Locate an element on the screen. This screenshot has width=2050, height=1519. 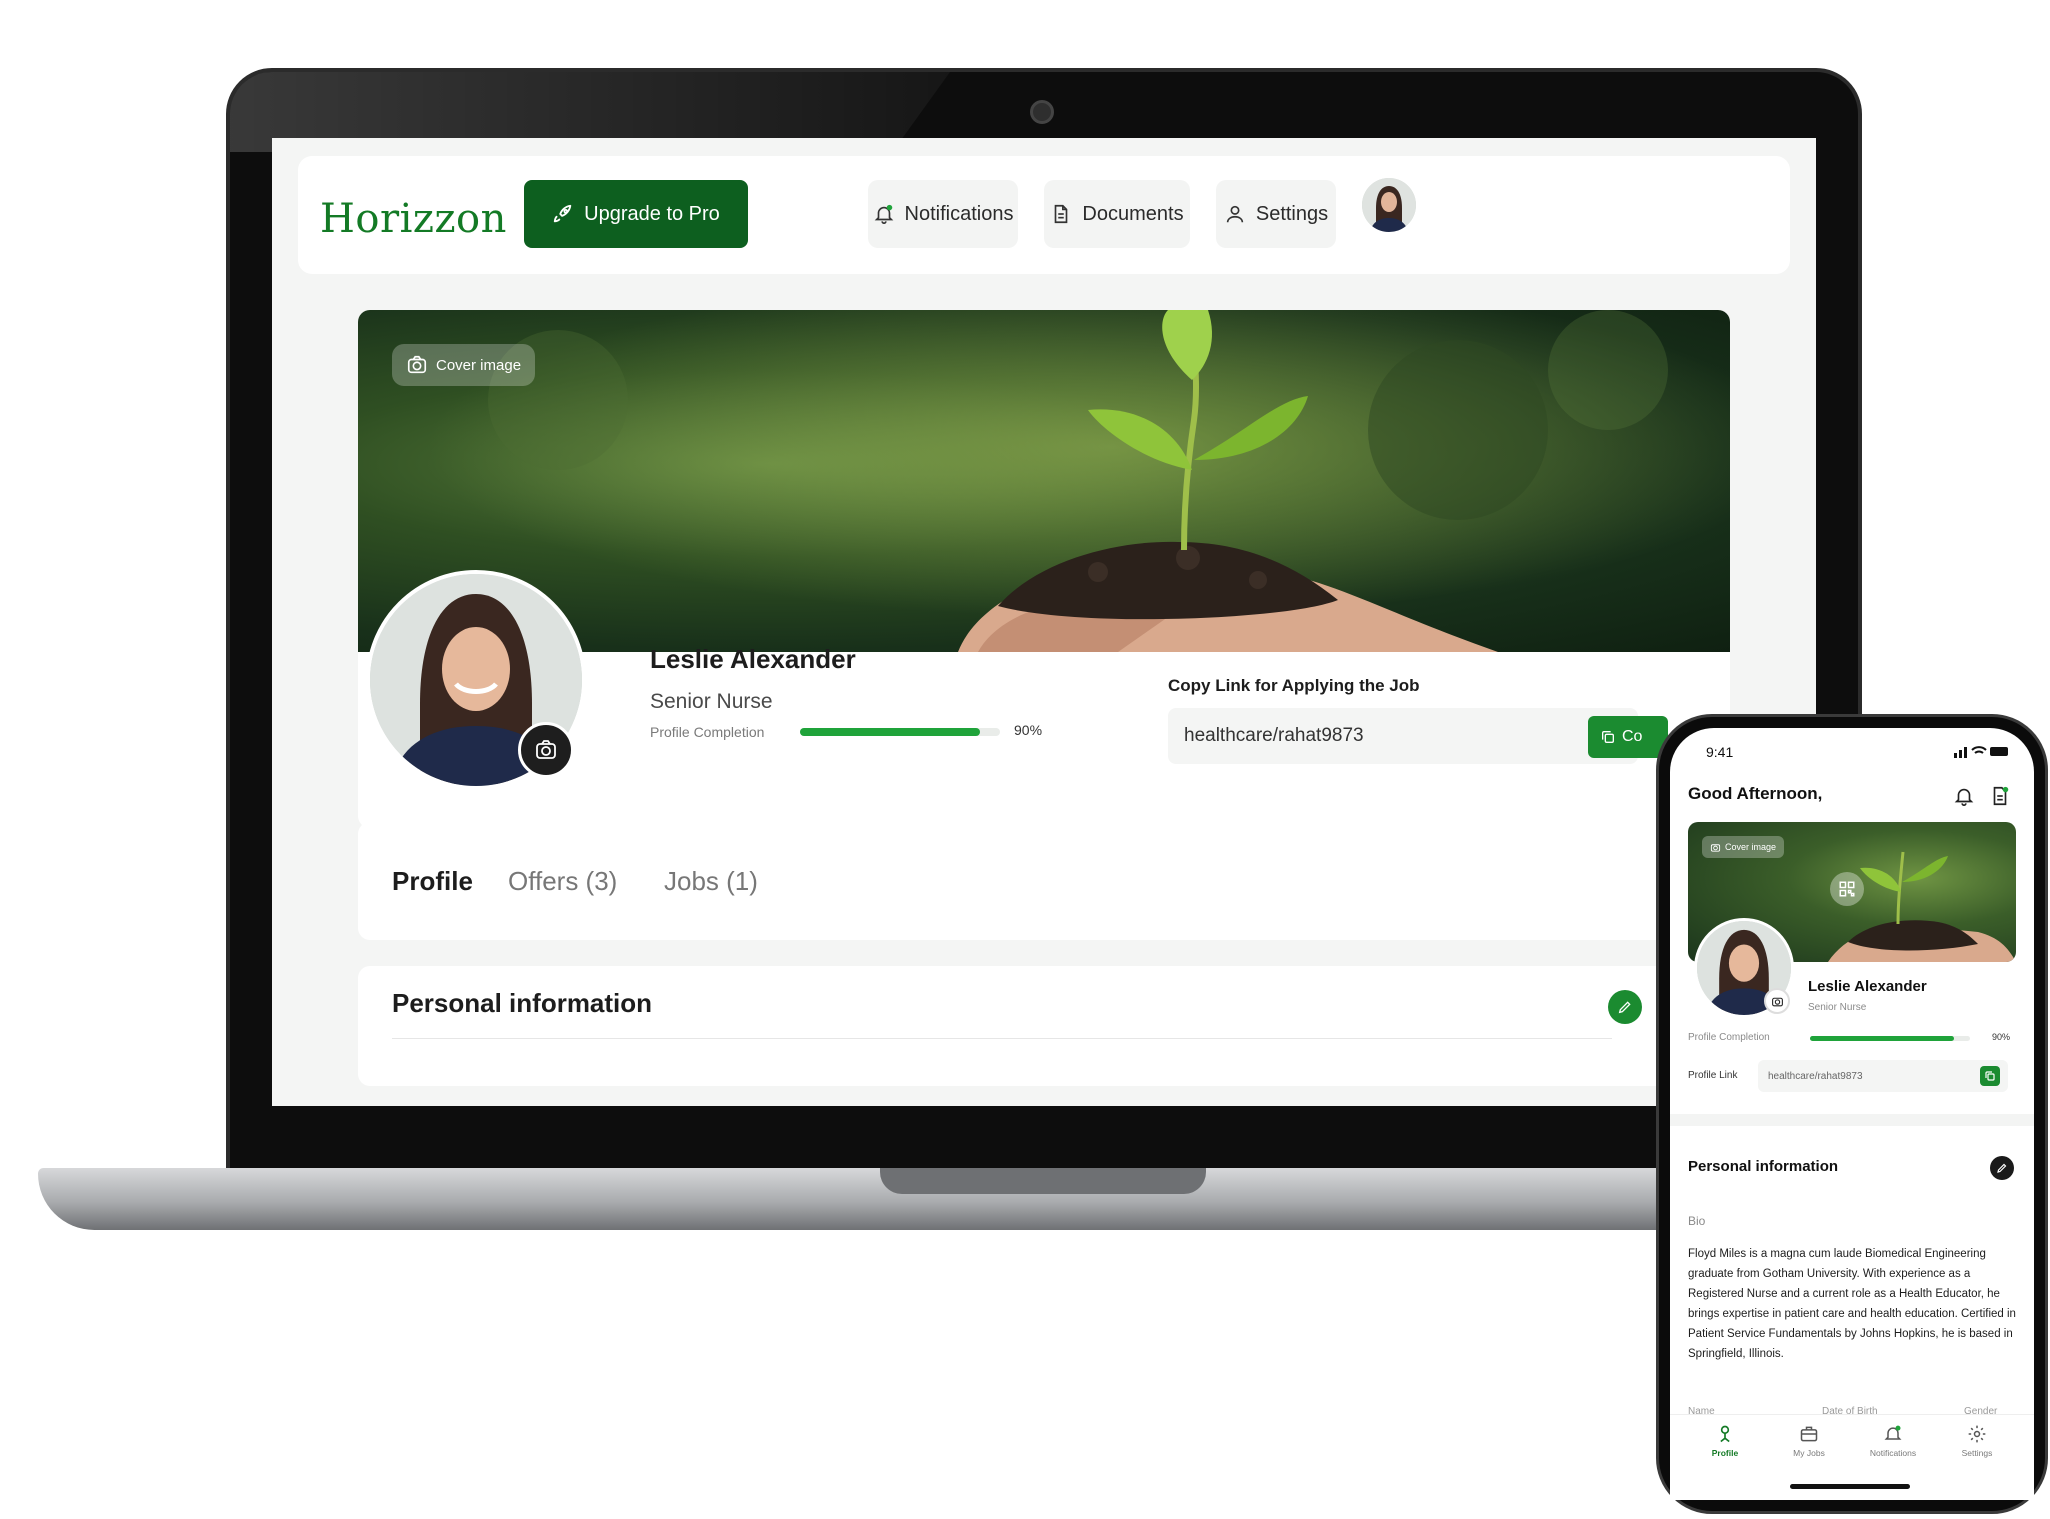
copy-link-button: Co is located at coordinates (1628, 737).